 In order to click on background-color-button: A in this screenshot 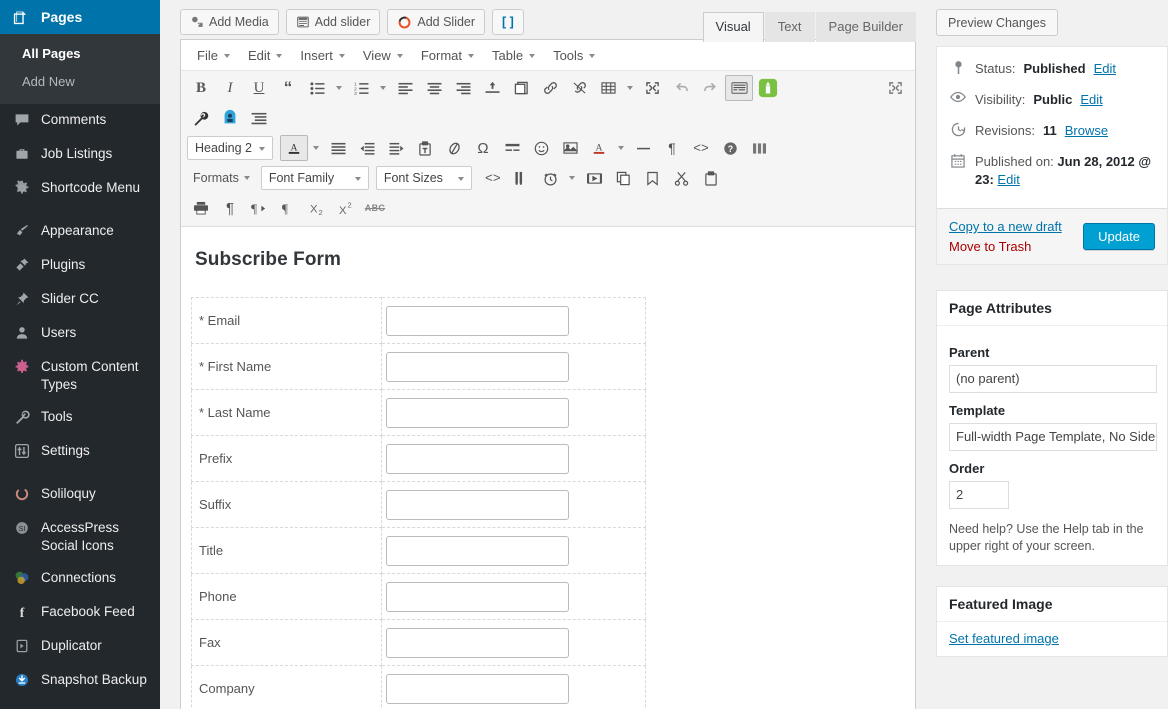, I will do `click(606, 148)`.